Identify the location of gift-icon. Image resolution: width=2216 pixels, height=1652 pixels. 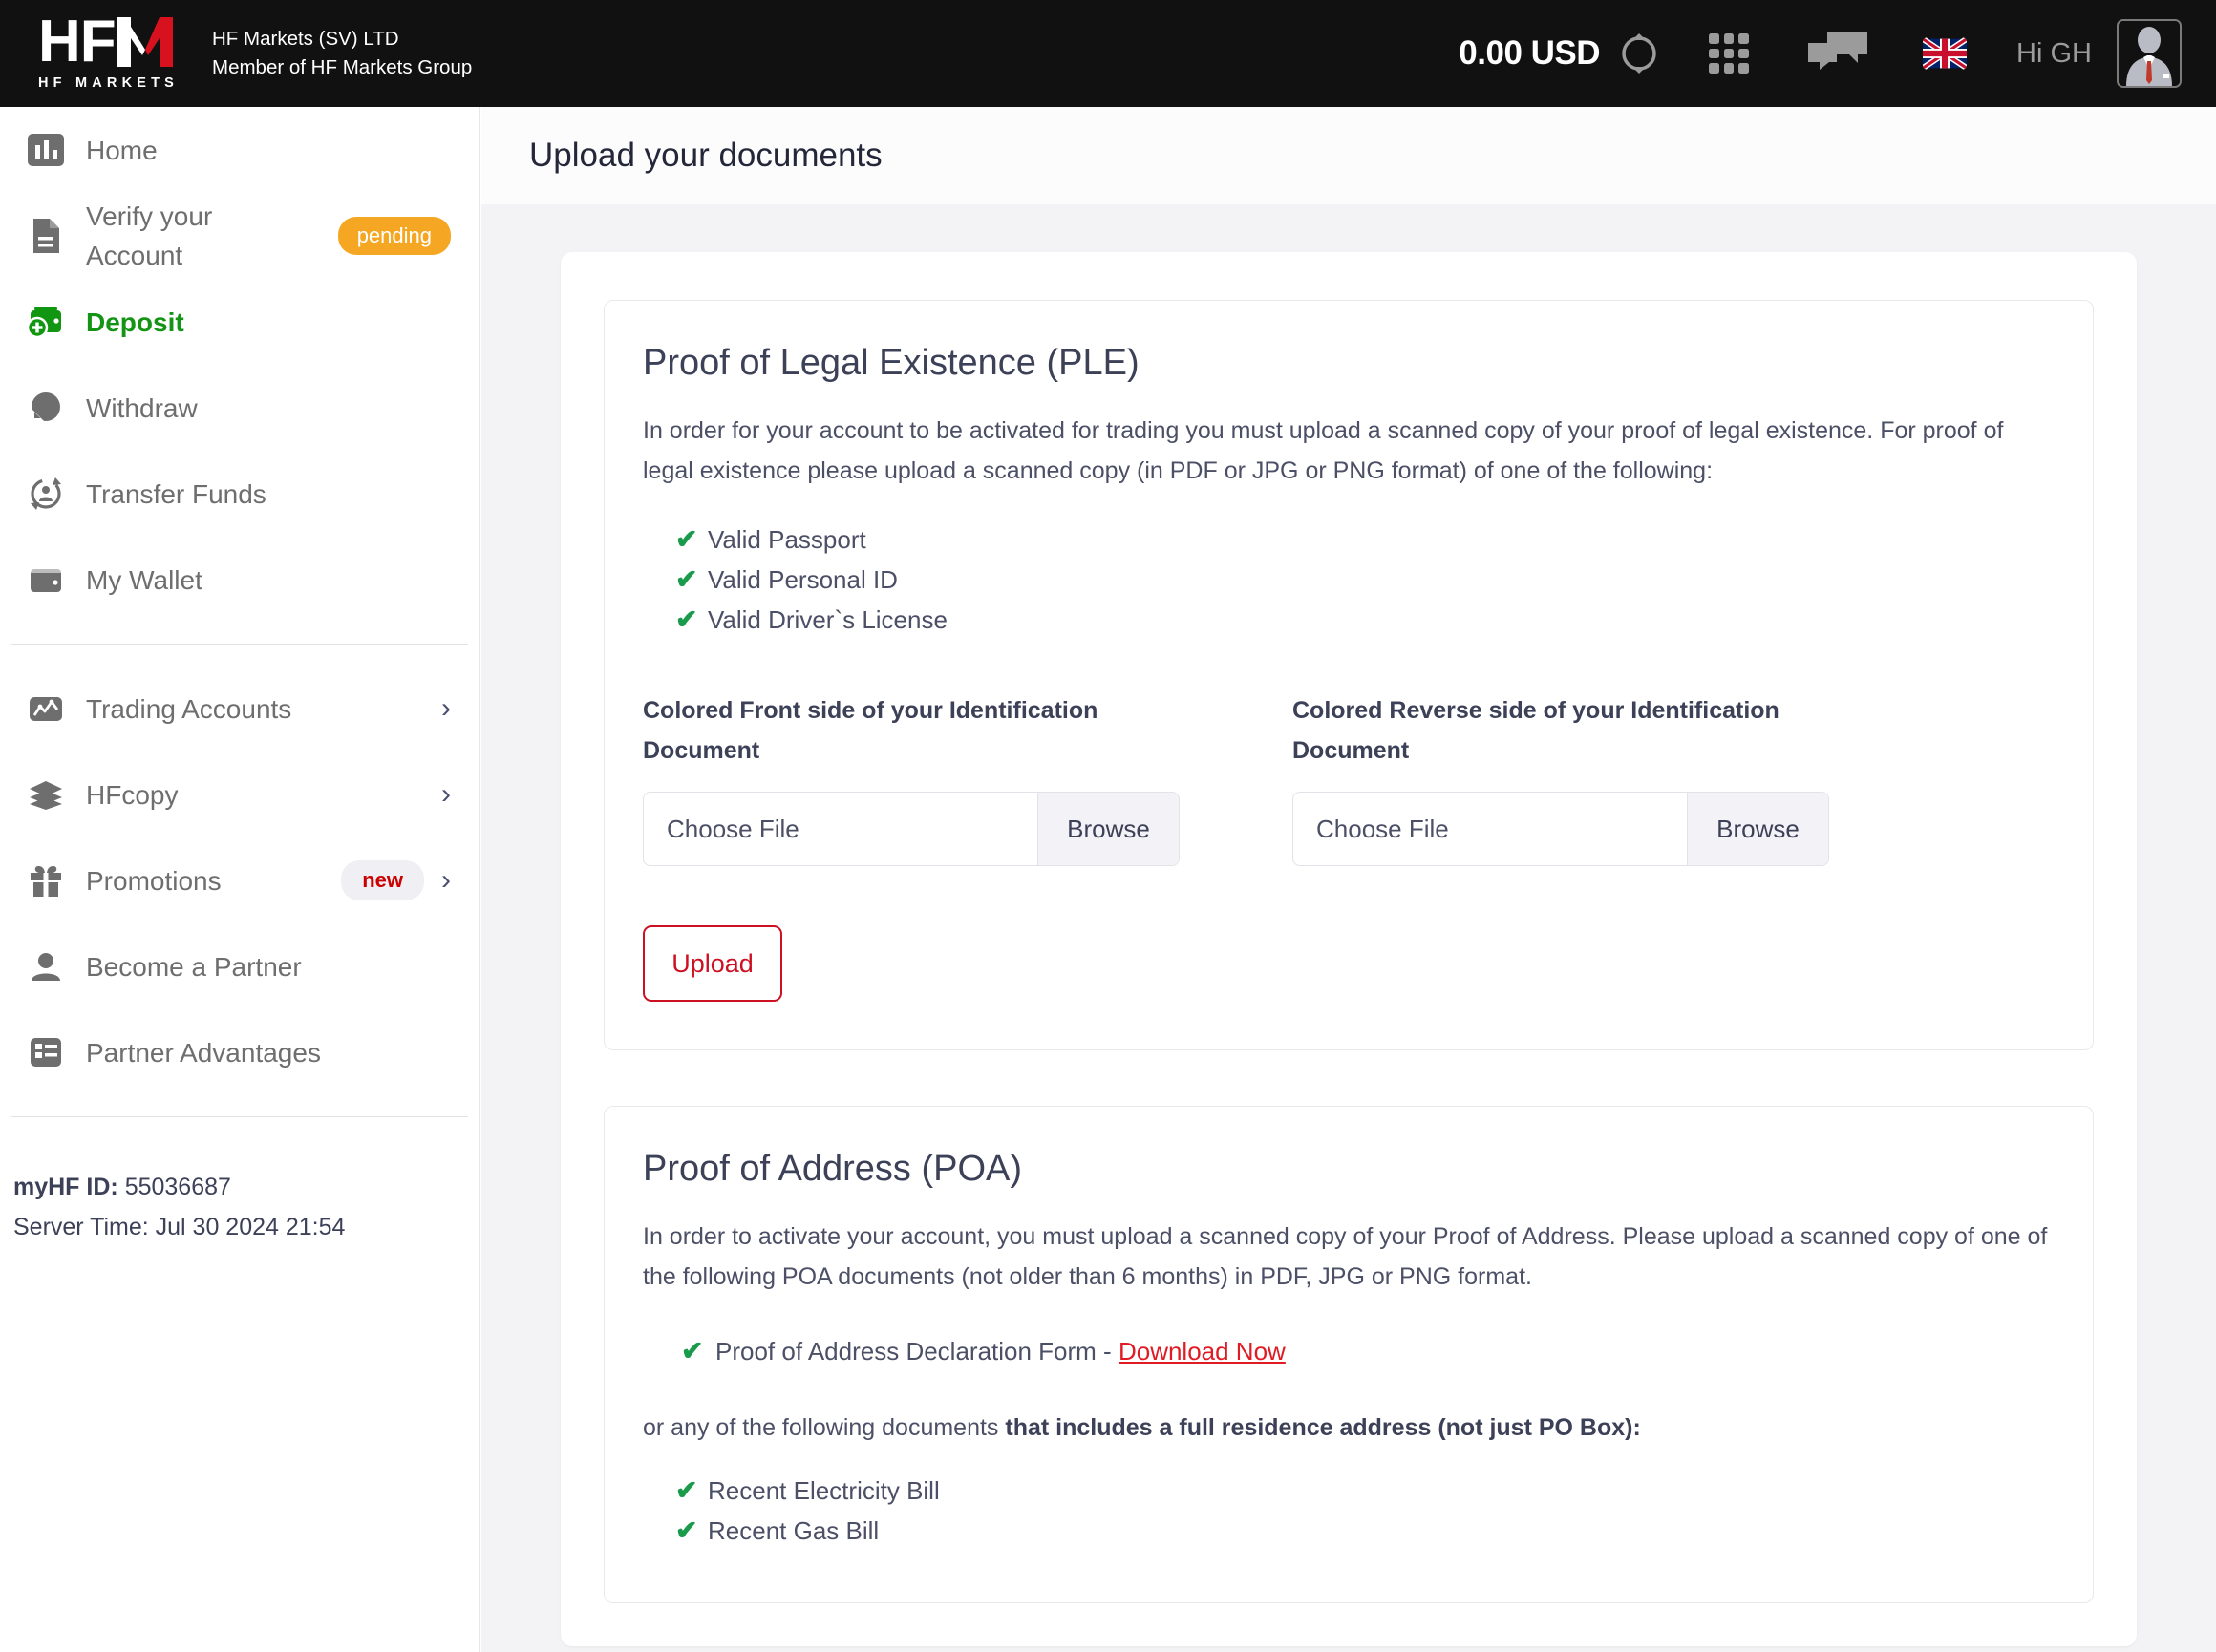
(46, 880).